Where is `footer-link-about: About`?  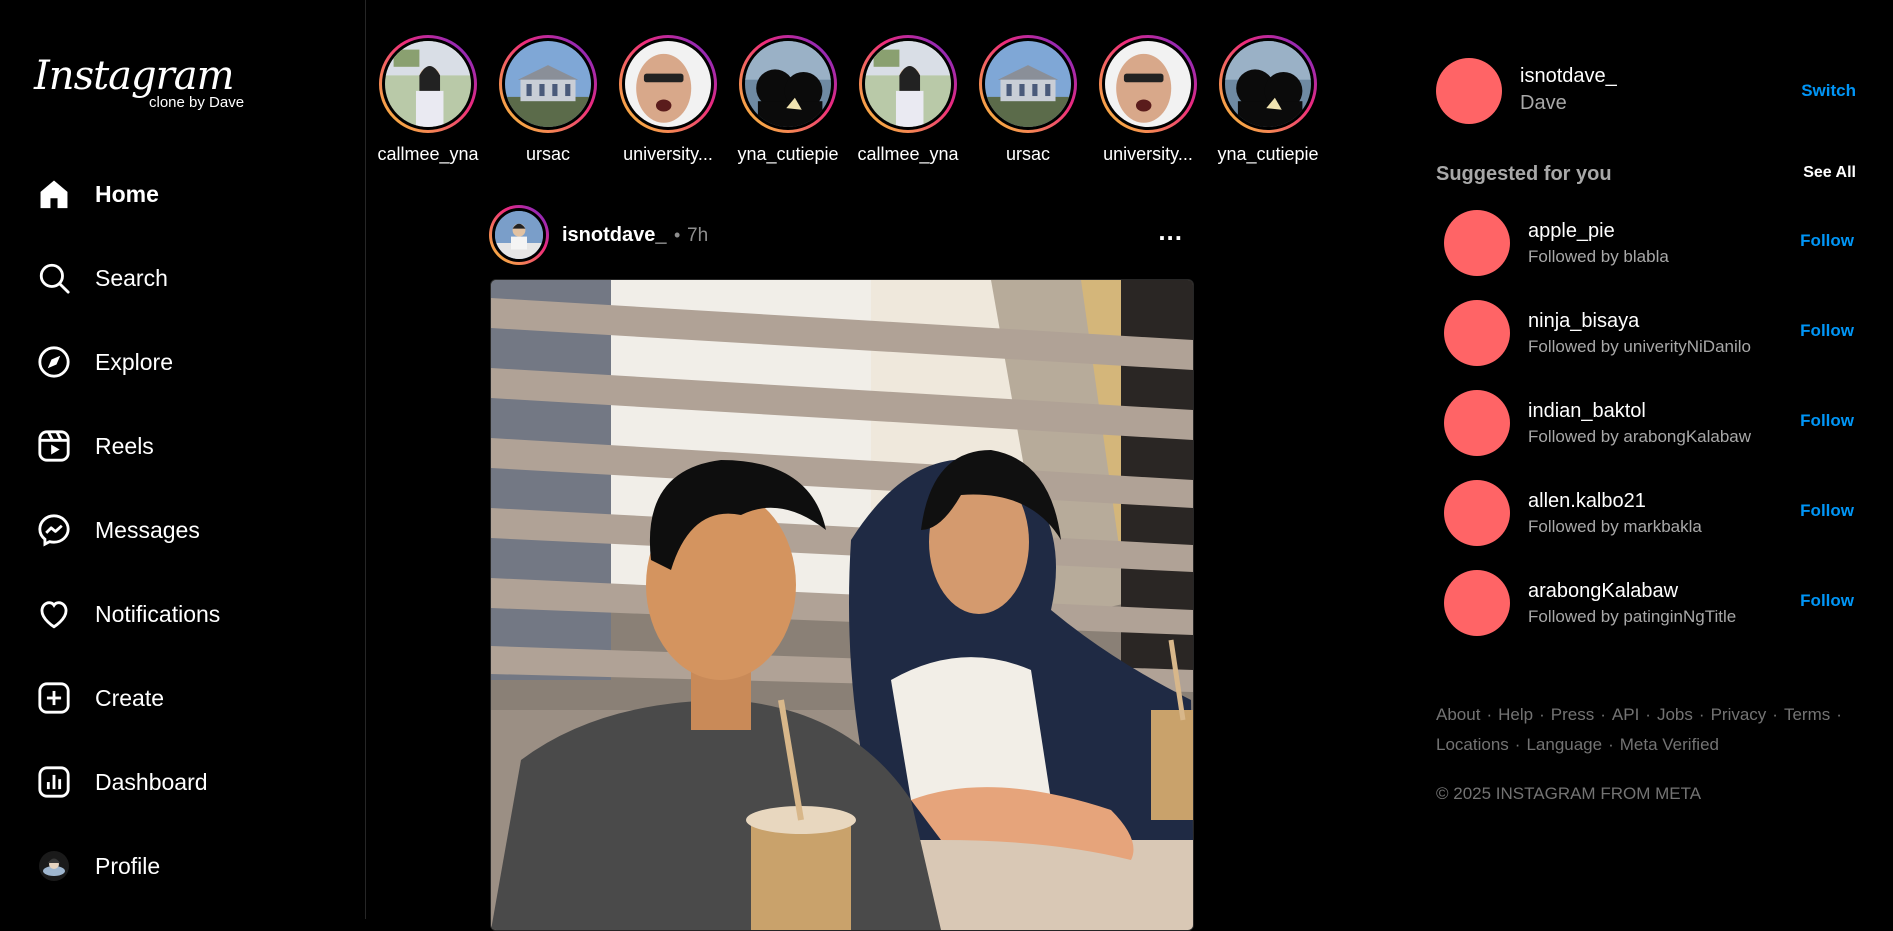 footer-link-about: About is located at coordinates (1458, 714).